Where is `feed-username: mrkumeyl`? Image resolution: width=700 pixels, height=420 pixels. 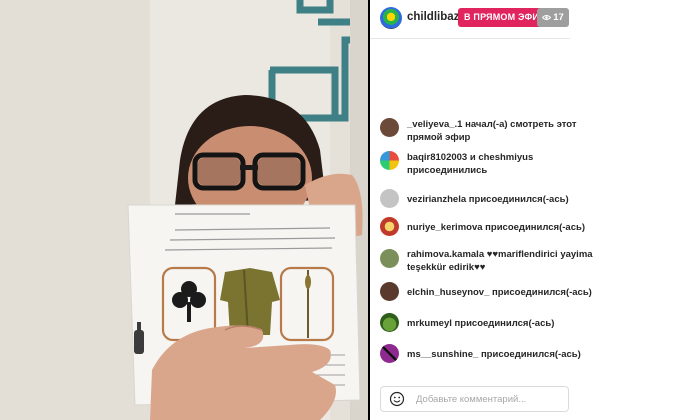
feed-username: mrkumeyl is located at coordinates (429, 323).